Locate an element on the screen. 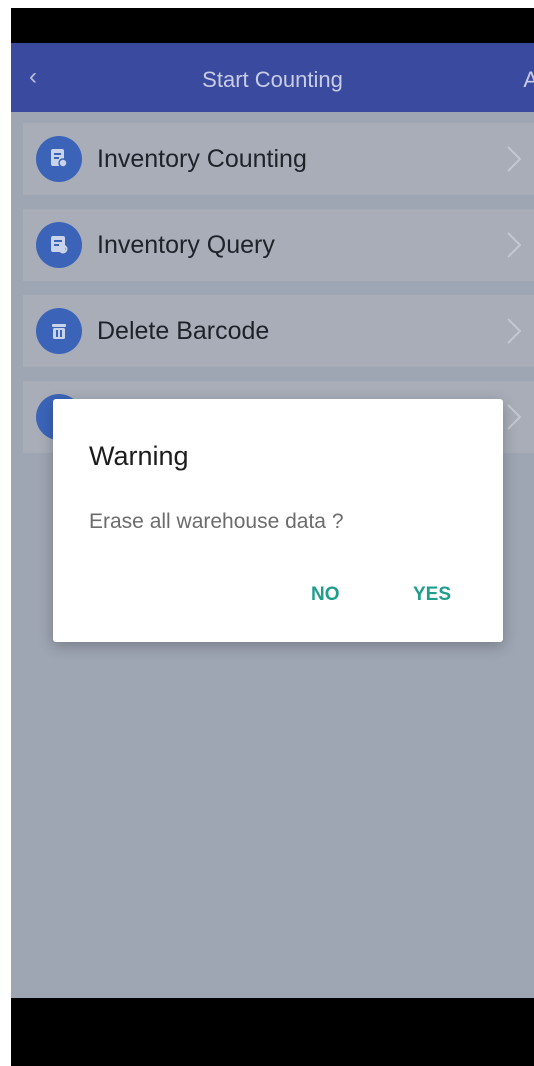  yes-button: YES is located at coordinates (432, 595).